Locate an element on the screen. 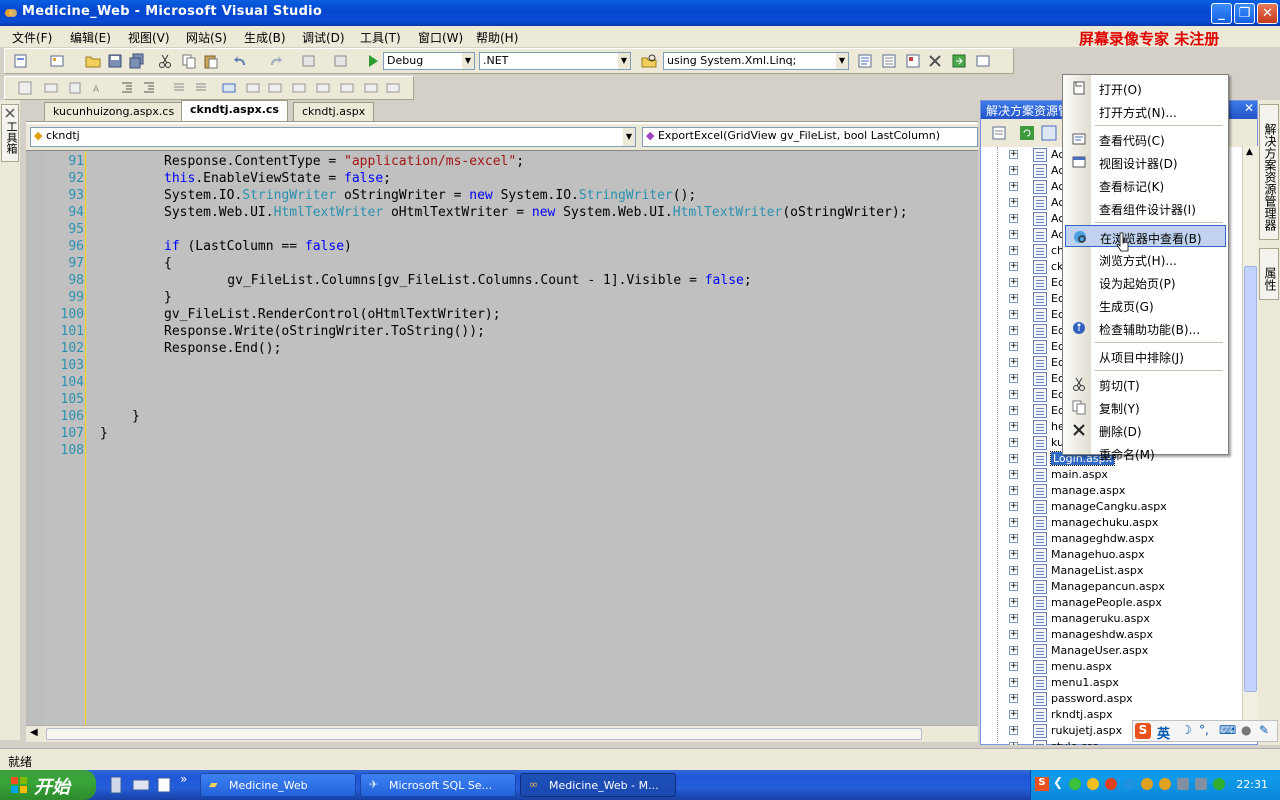 The width and height of the screenshot is (1280, 800). context-menu-item: 复制(Y) is located at coordinates (1145, 407).